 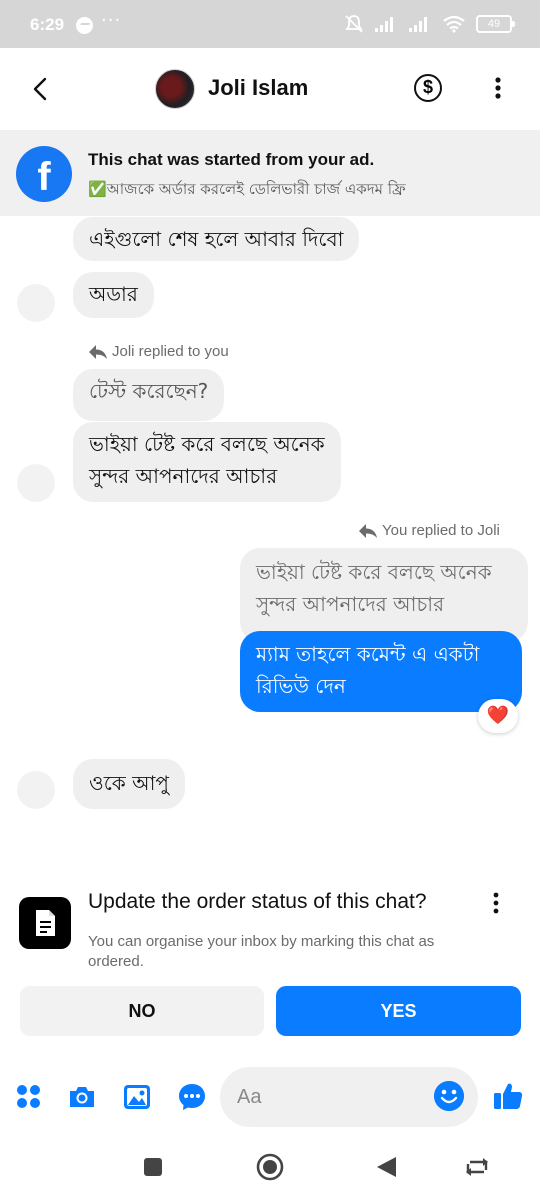 What do you see at coordinates (495, 24) in the screenshot?
I see `battery-icon: 49` at bounding box center [495, 24].